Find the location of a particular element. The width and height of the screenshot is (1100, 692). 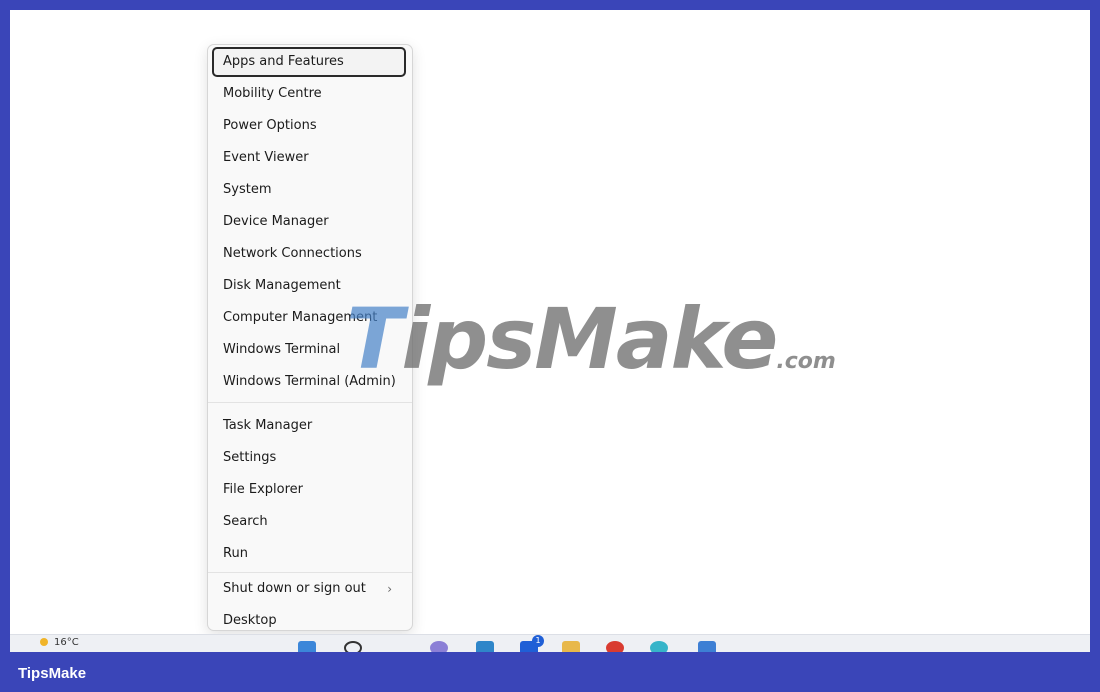

menu-item-label: Disk Management is located at coordinates (282, 285).